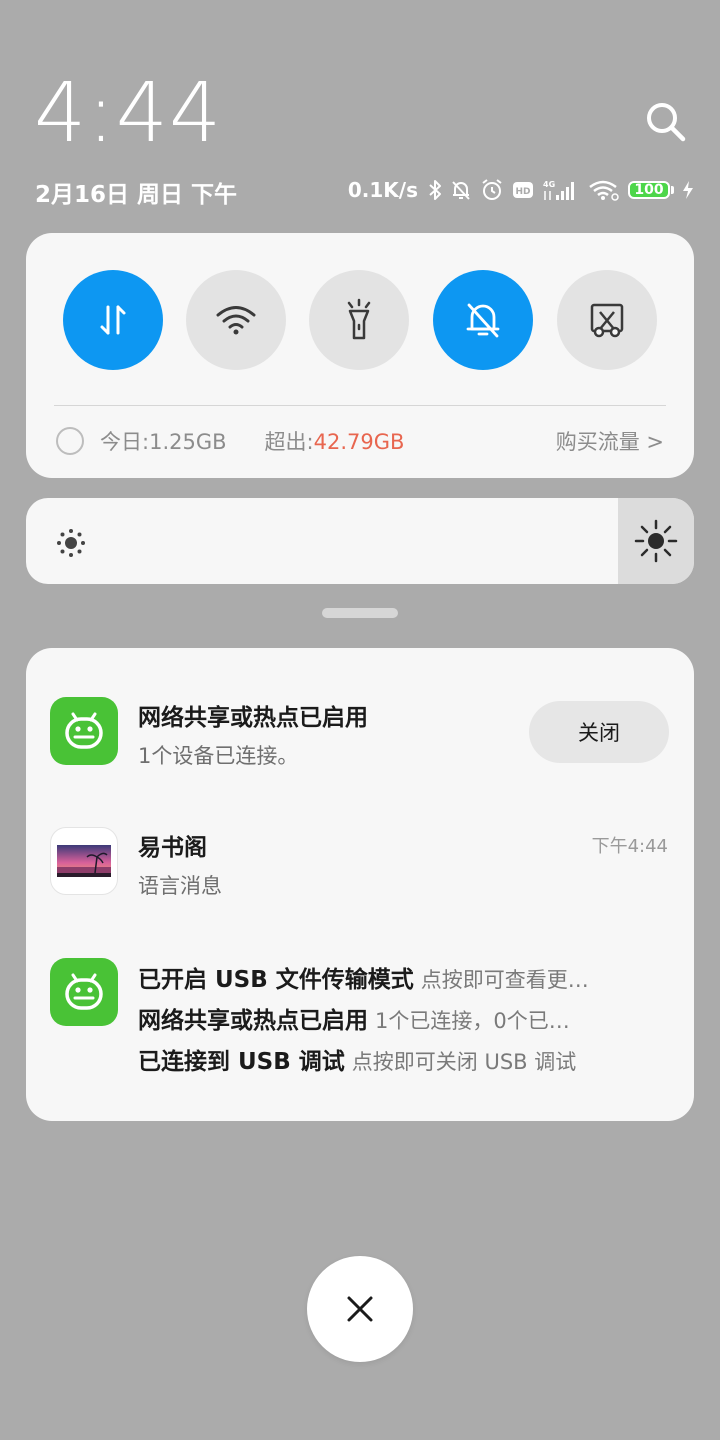 The height and width of the screenshot is (1440, 720). What do you see at coordinates (180, 886) in the screenshot?
I see `notification-subtitle: 语言消息` at bounding box center [180, 886].